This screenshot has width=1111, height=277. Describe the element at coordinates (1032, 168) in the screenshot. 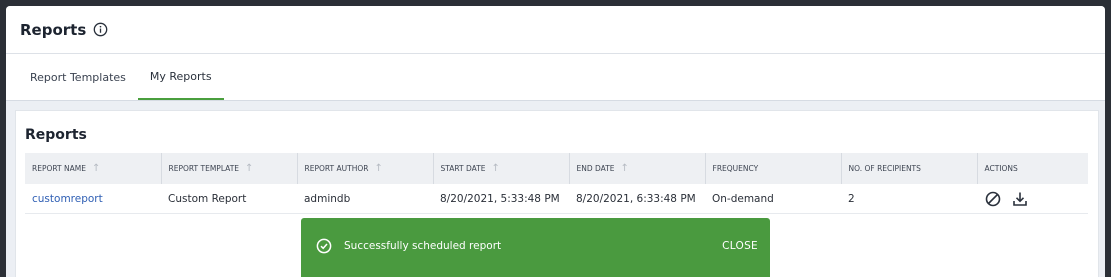

I see `column-header-actions: ACTIONS` at that location.